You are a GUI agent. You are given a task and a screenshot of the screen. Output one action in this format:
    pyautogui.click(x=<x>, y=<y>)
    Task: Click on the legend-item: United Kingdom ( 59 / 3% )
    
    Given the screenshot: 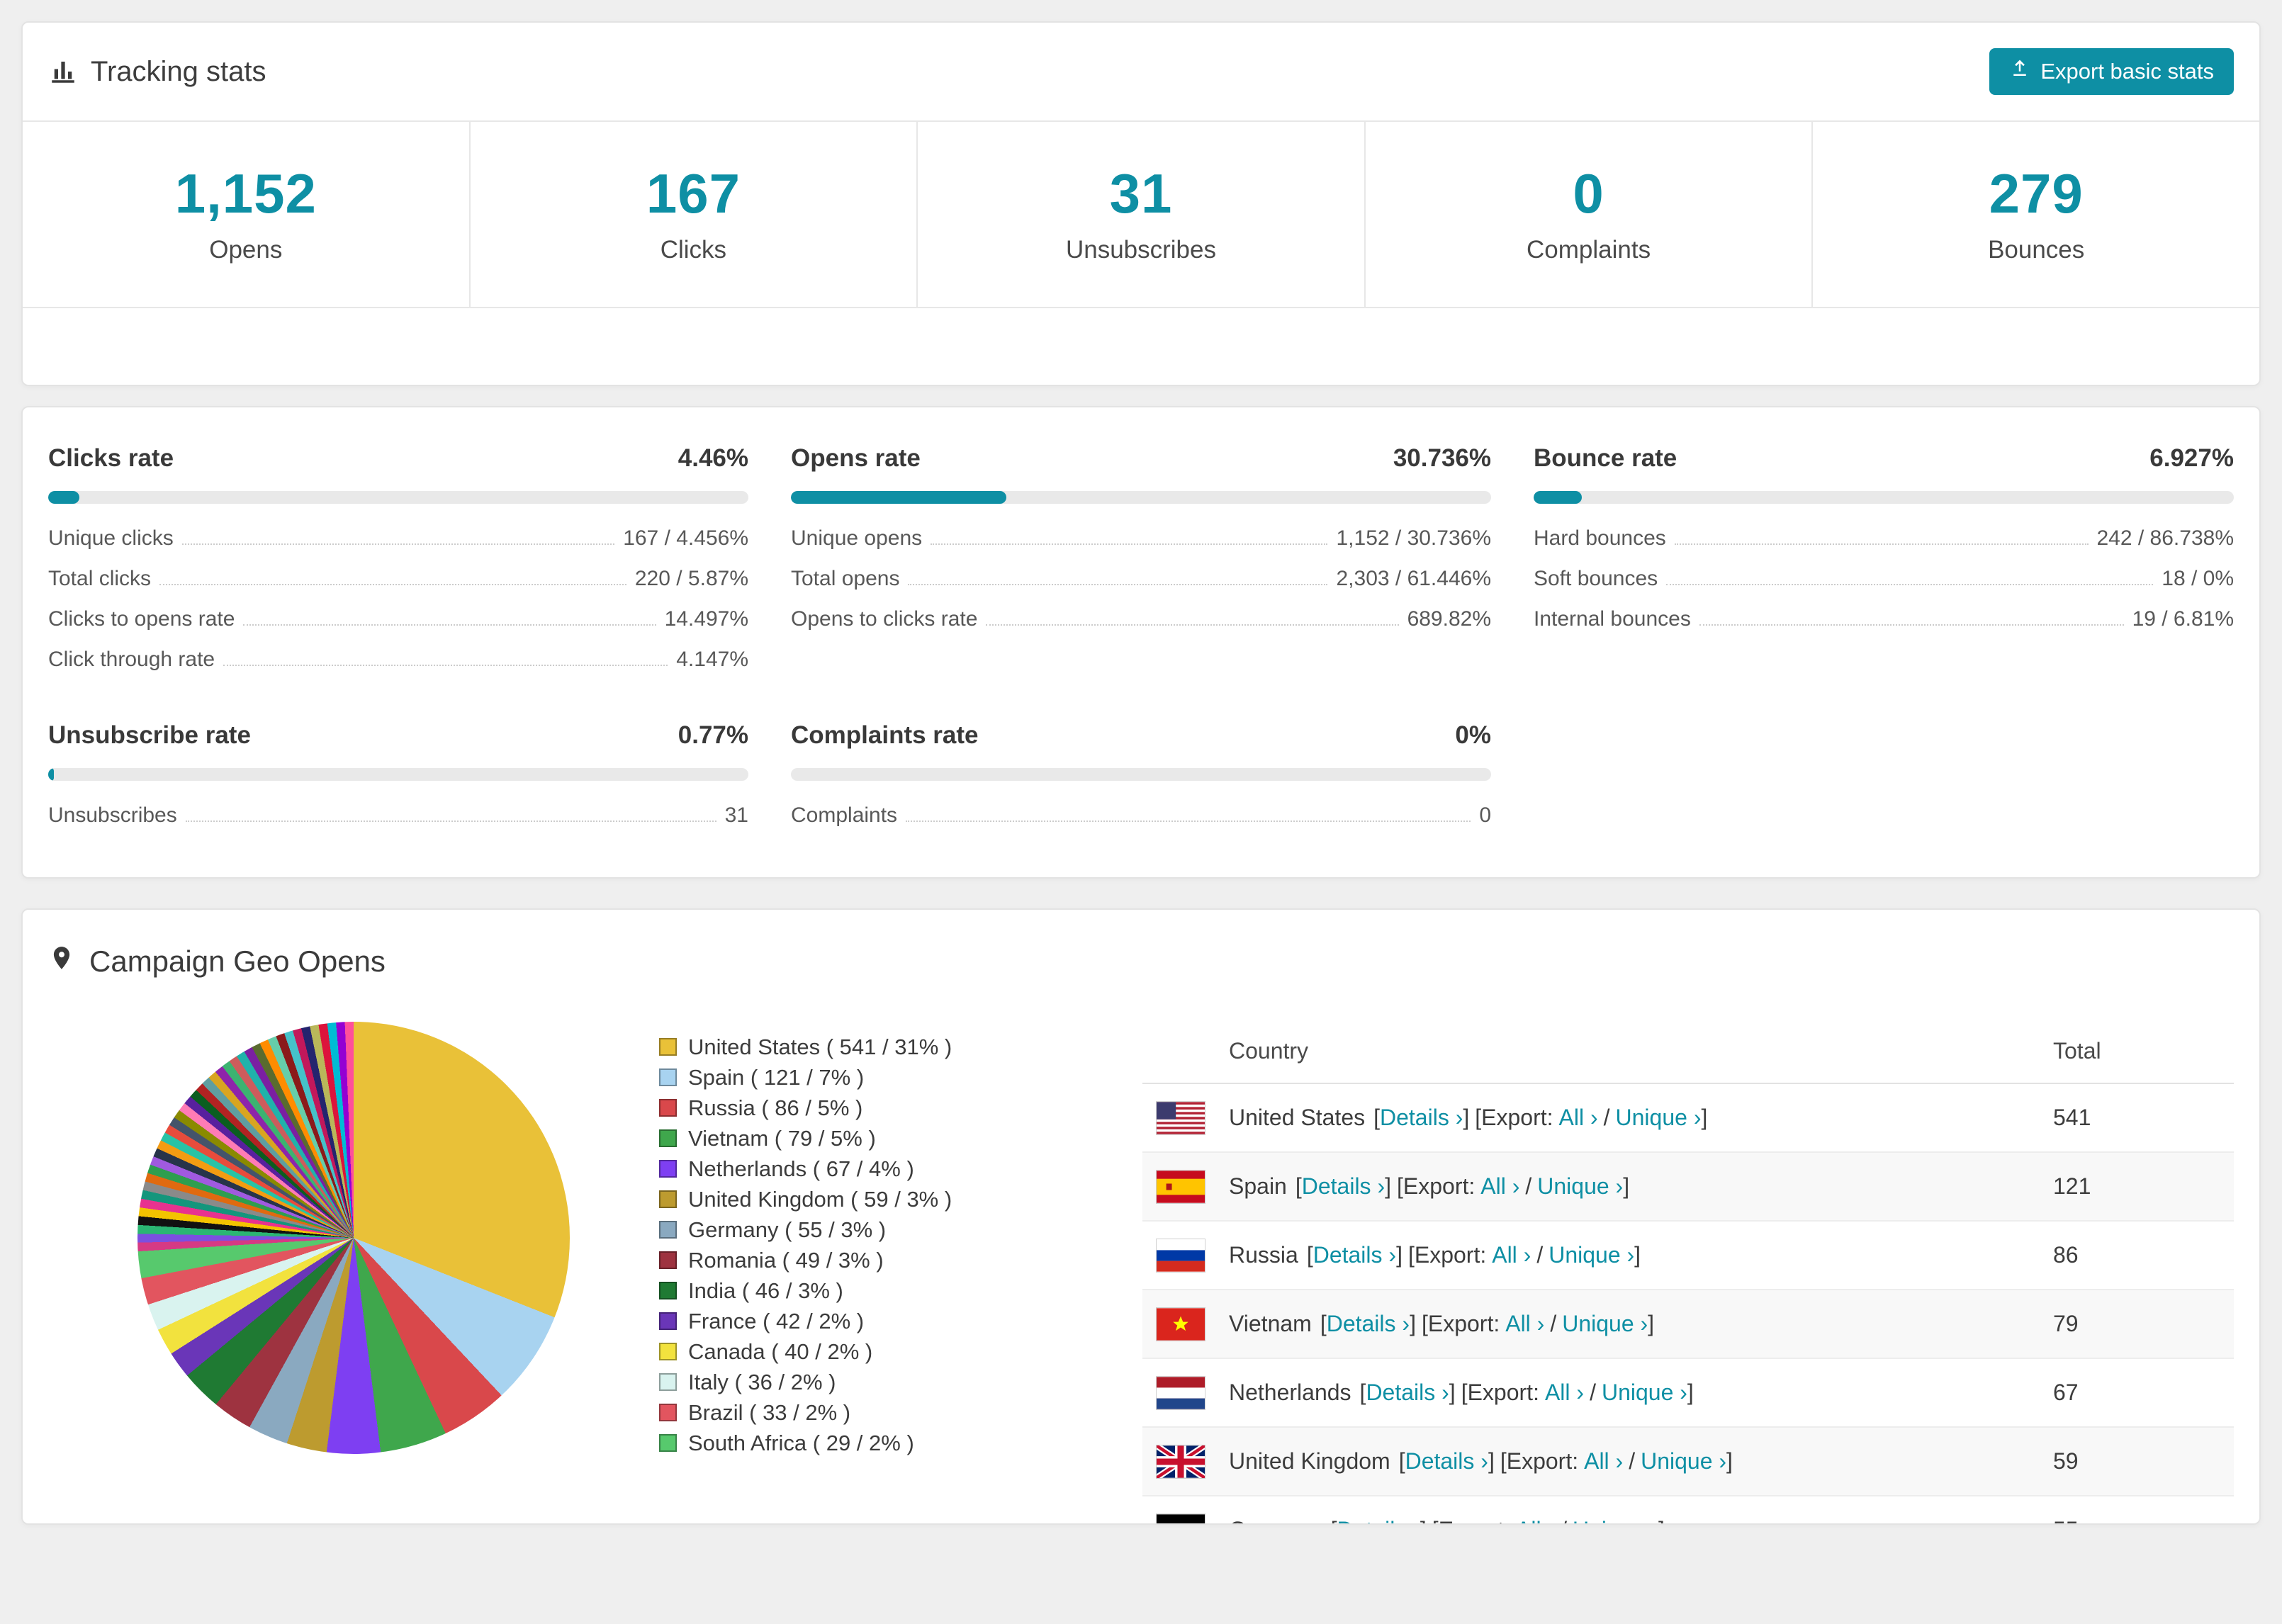 What is the action you would take?
    pyautogui.click(x=806, y=1199)
    